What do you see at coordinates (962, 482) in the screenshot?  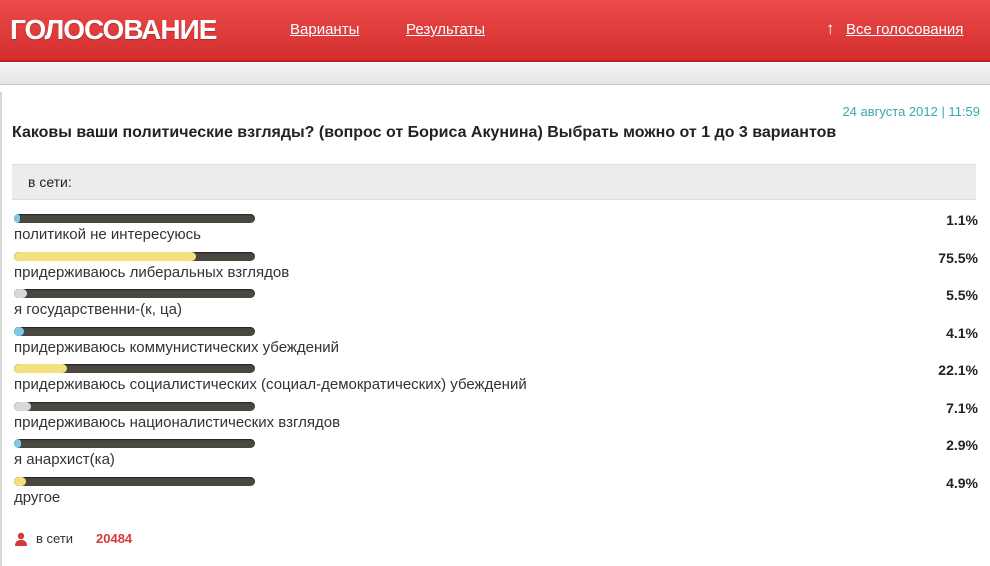 I see `option-percent: 4.9%` at bounding box center [962, 482].